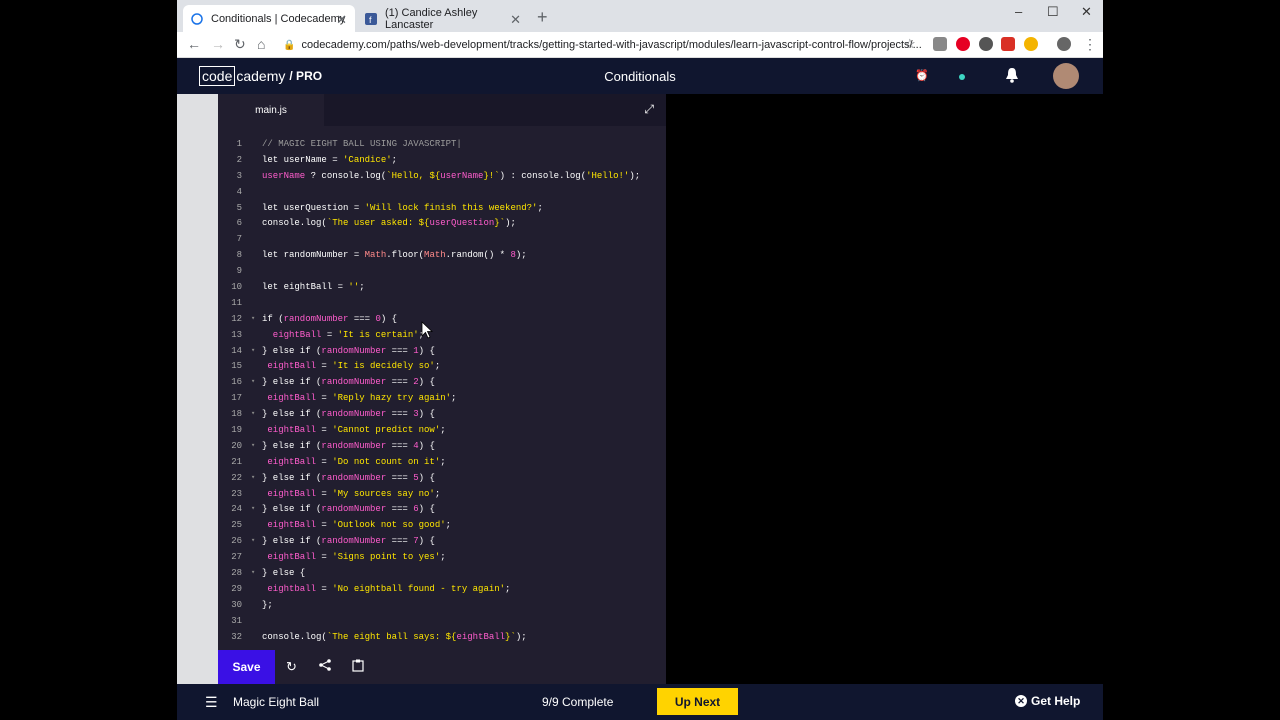 Image resolution: width=1280 pixels, height=720 pixels. Describe the element at coordinates (442, 336) in the screenshot. I see `code-line: 13 eightBall = 'It is certain';` at that location.